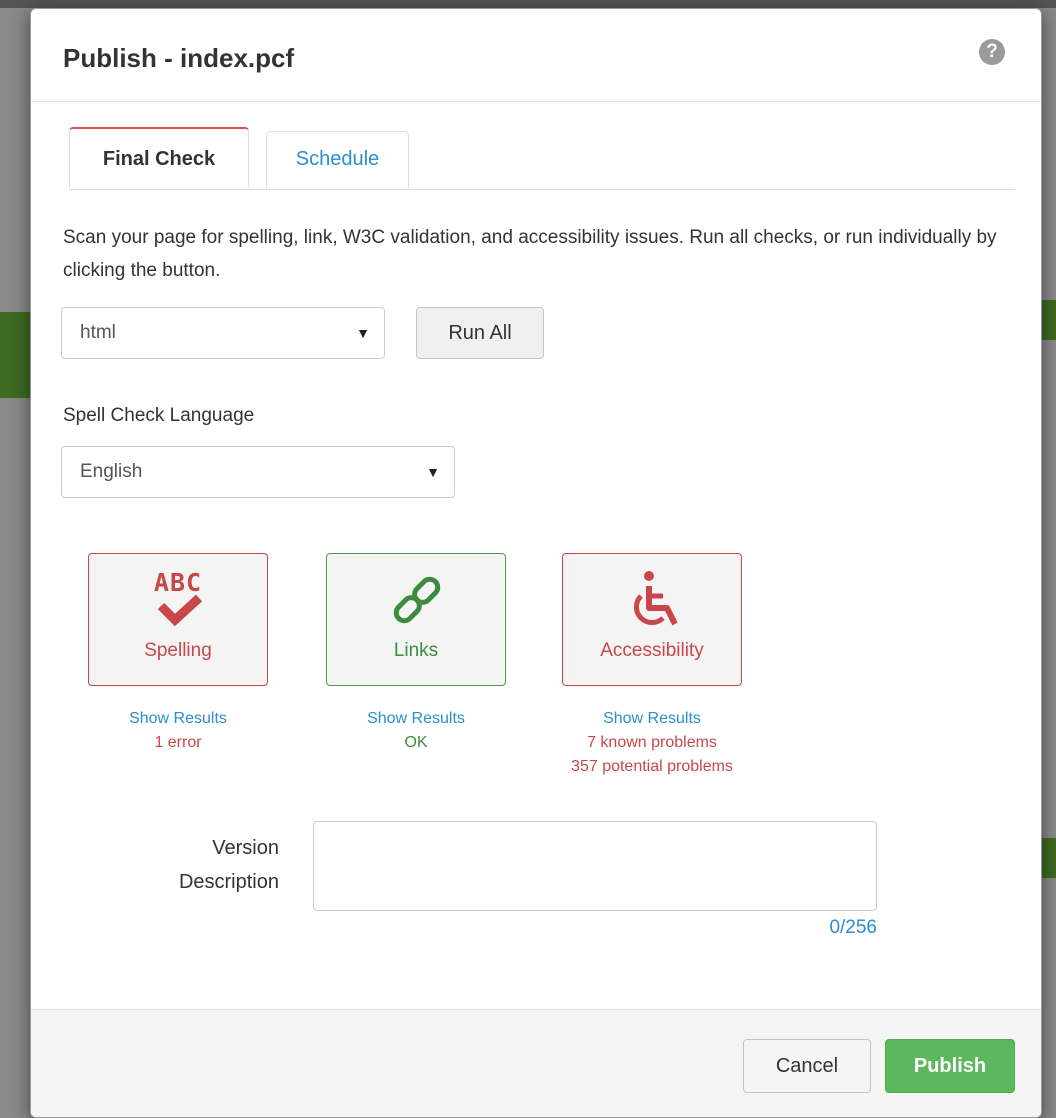 The width and height of the screenshot is (1056, 1118). What do you see at coordinates (337, 159) in the screenshot?
I see `tab-schedule: Schedule` at bounding box center [337, 159].